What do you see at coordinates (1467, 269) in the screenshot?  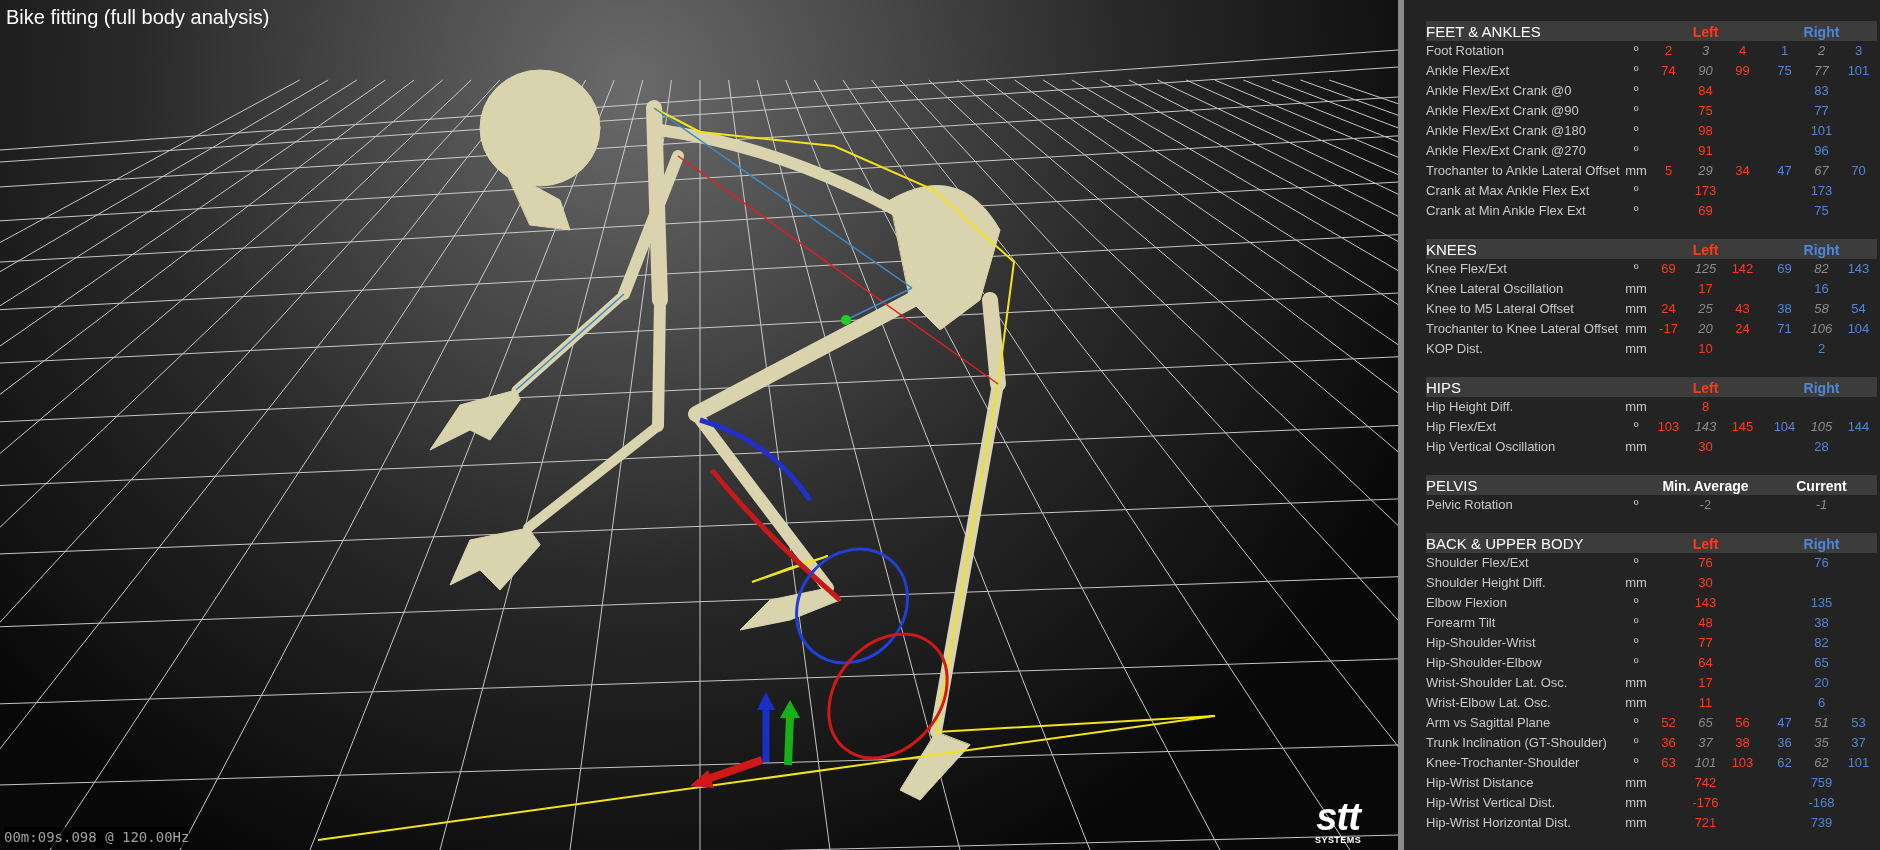 I see `metric-label: Knee Flex/Ext` at bounding box center [1467, 269].